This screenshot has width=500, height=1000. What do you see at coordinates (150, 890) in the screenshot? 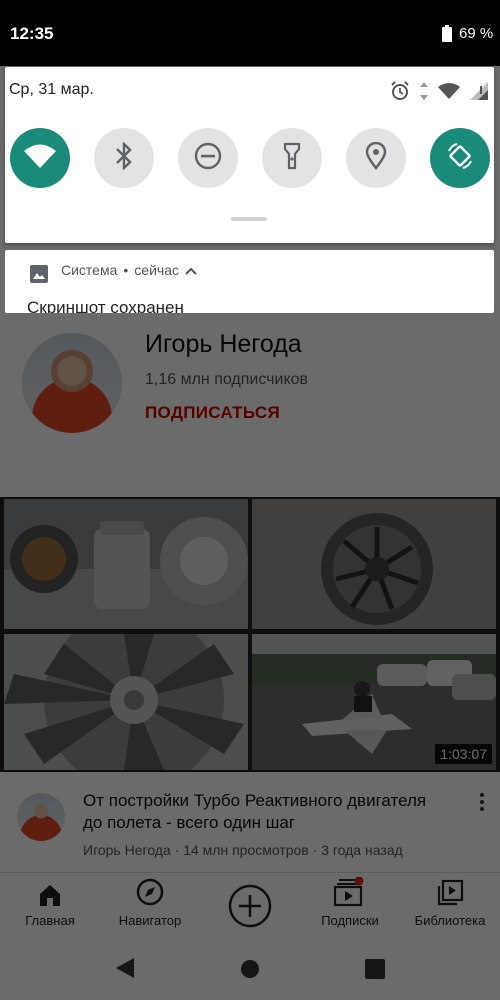
I see `compass-icon` at bounding box center [150, 890].